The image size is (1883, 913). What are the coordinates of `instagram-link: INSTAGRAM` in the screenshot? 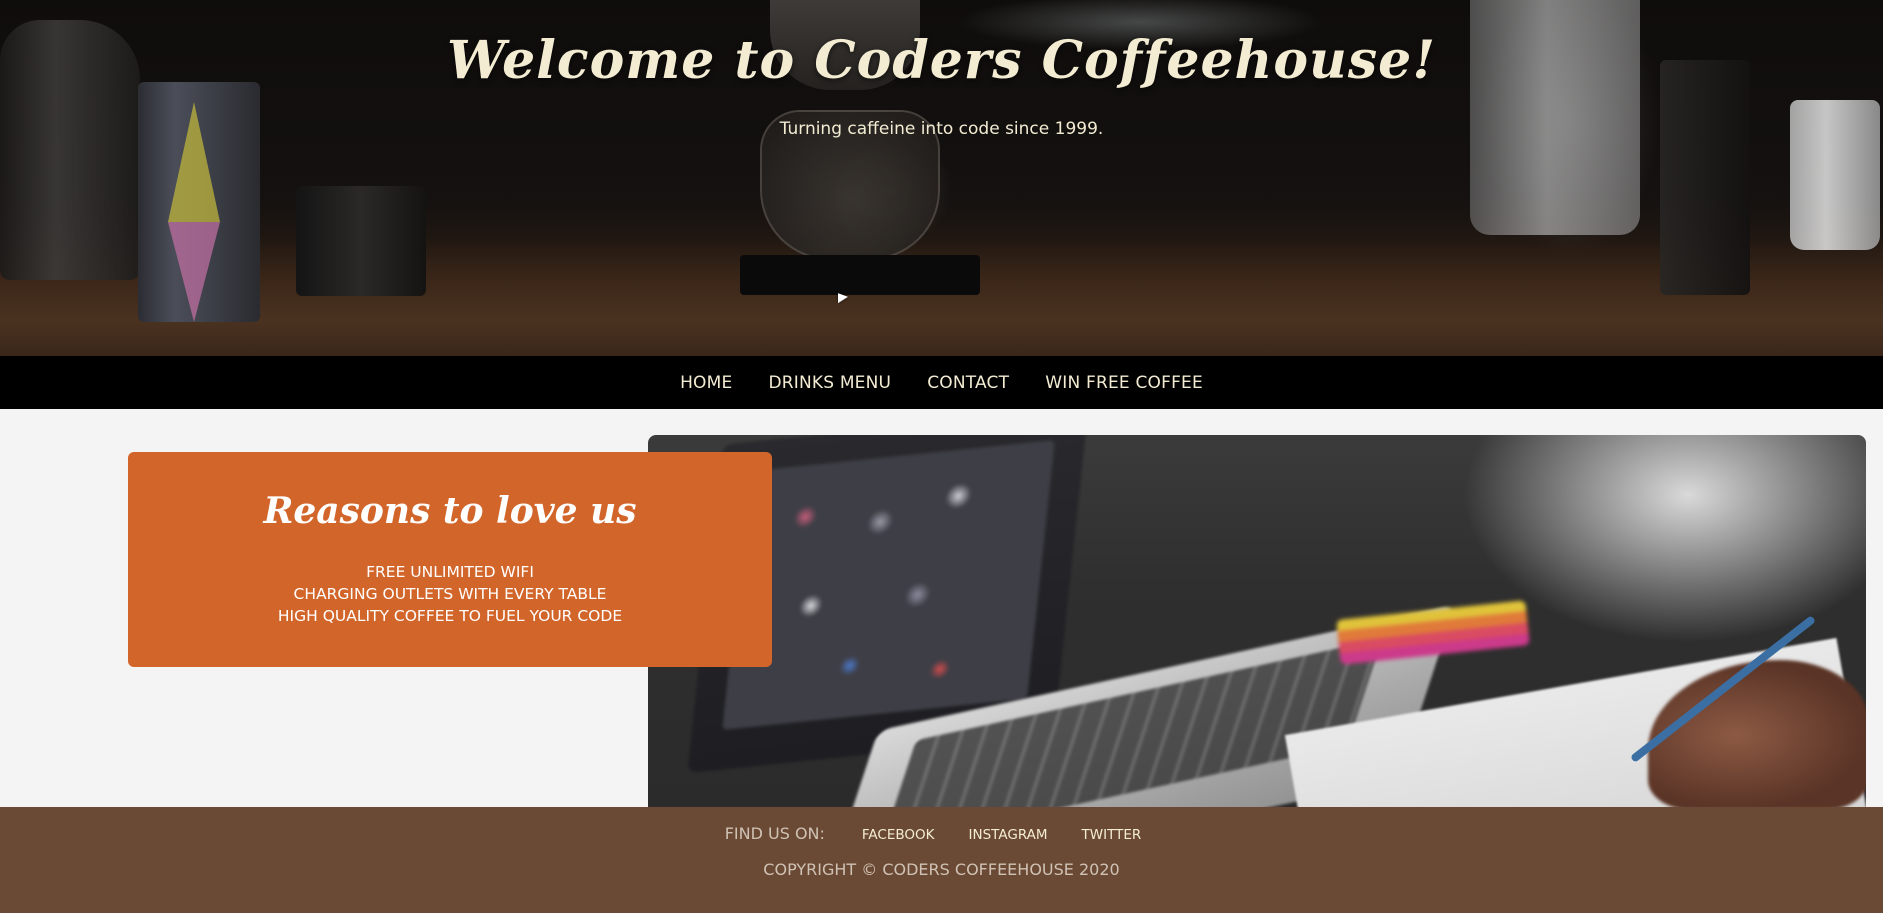 It's located at (1008, 835).